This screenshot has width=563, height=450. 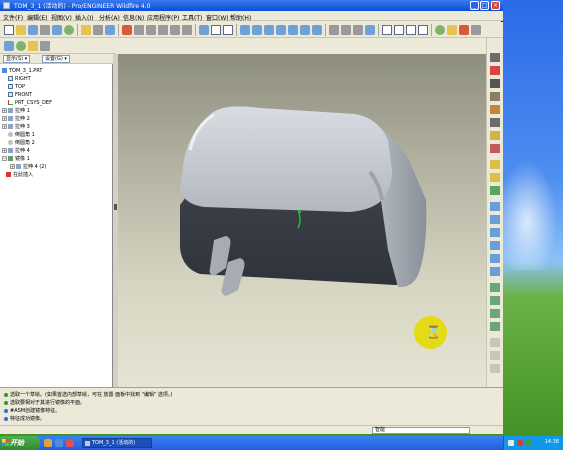 What do you see at coordinates (4, 158) in the screenshot?
I see `collapse-icon: −` at bounding box center [4, 158].